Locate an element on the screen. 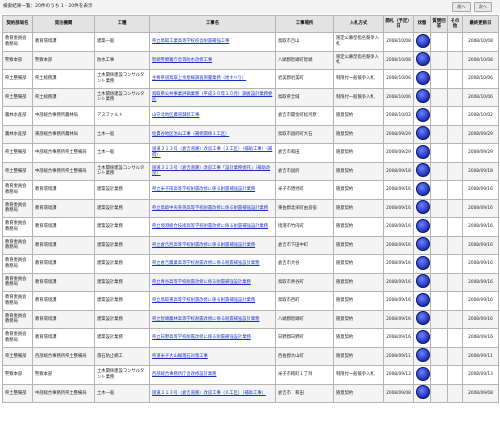  project-link: 県立智頭農林高等学校耐震改修に係る耐震補強設計業務 is located at coordinates (205, 319).